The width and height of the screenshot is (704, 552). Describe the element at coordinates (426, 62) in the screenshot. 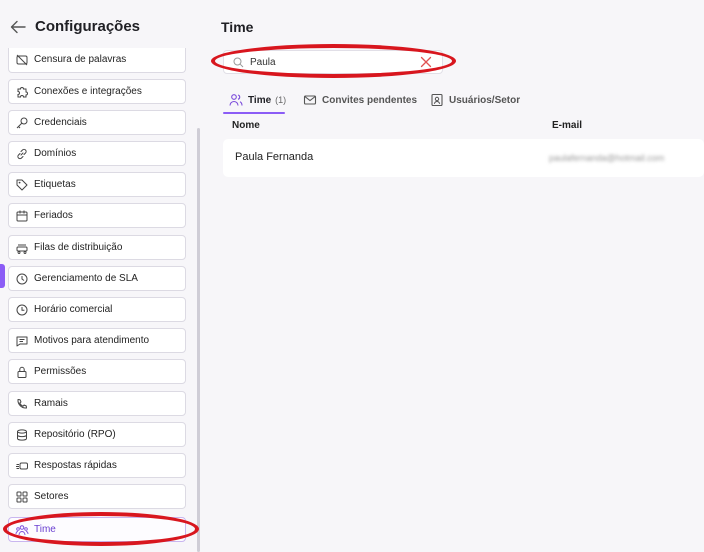

I see `close-icon` at that location.